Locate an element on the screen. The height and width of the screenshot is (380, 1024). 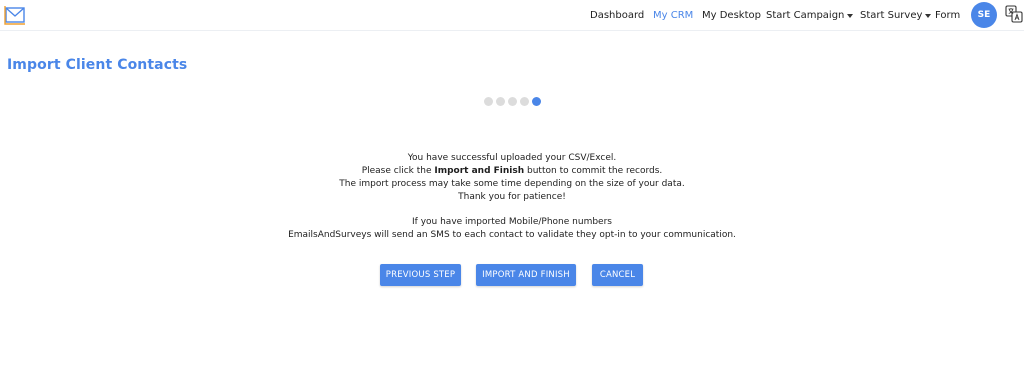
previous-step-button-label: PREVIOUS STEP is located at coordinates (420, 275).